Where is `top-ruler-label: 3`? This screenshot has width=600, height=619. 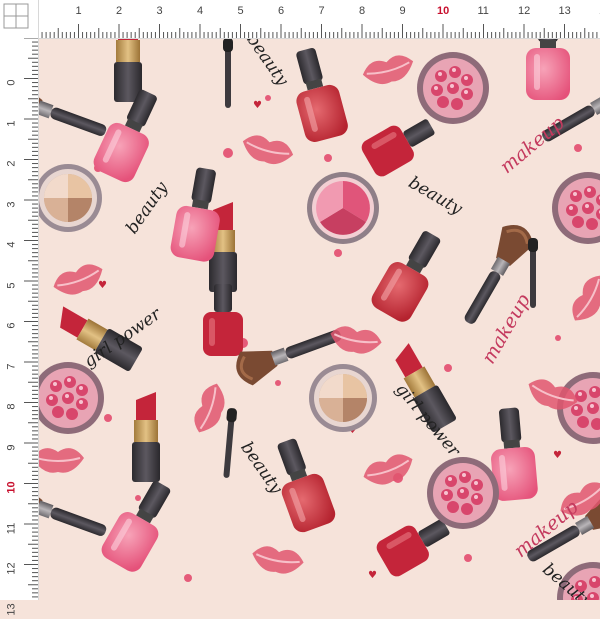
top-ruler-label: 3 is located at coordinates (159, 11).